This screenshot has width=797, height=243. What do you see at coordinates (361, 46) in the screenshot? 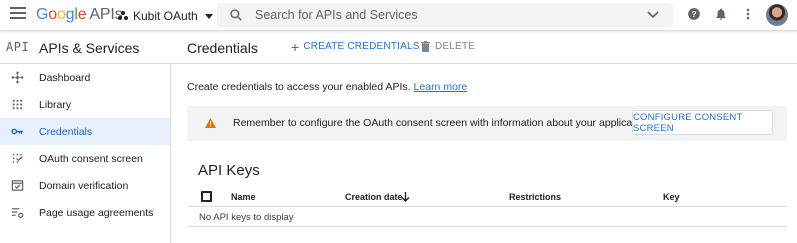
I see `create-credentials-label: CREATE CREDENTIALS` at bounding box center [361, 46].